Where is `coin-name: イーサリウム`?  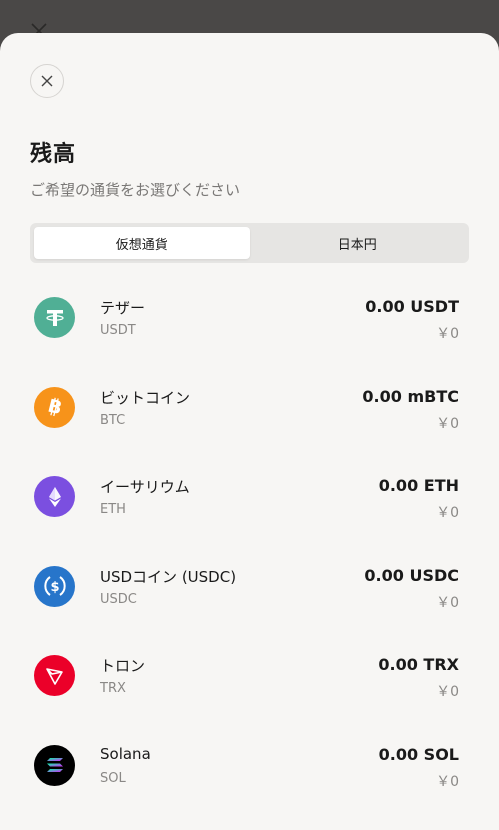
coin-name: イーサリウム is located at coordinates (145, 487).